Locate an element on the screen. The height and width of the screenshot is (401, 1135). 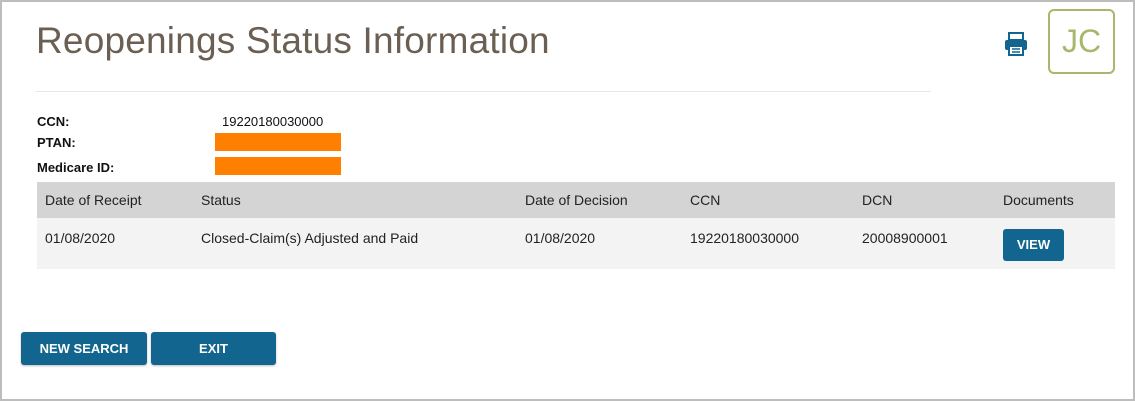
ptan-redaction is located at coordinates (278, 142).